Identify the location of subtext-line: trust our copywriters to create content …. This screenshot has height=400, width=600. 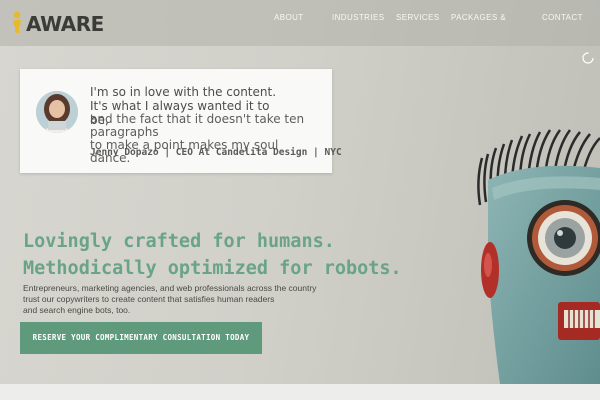
(149, 299).